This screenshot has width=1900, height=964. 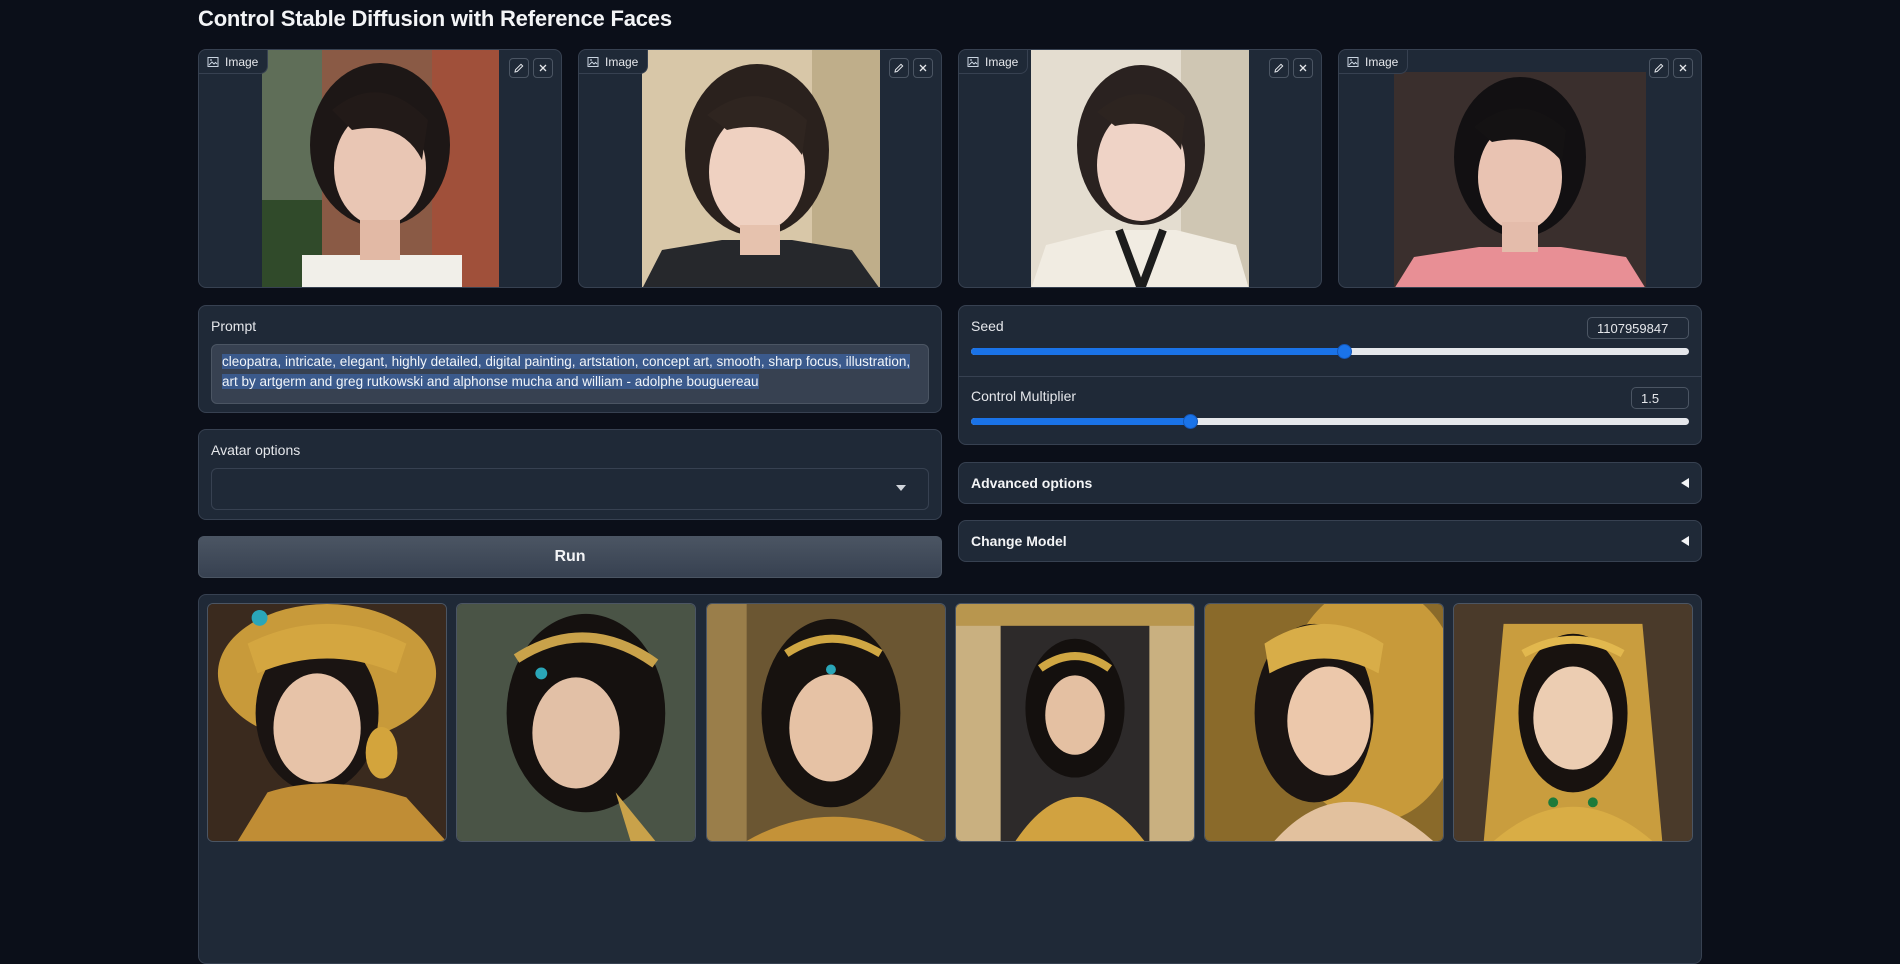 I want to click on control-multiplier-label: Control Multiplier, so click(x=1024, y=396).